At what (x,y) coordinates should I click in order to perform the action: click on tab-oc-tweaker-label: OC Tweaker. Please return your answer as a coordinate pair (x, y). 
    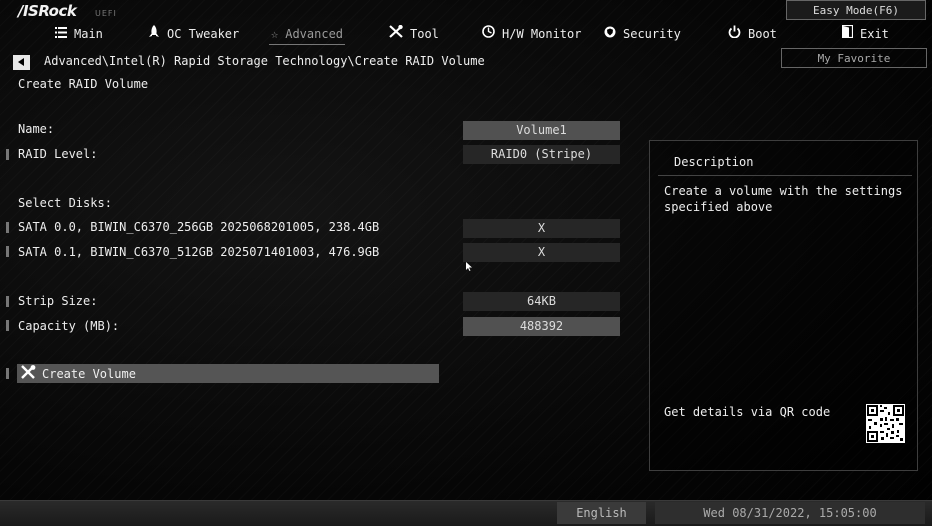
    Looking at the image, I should click on (203, 34).